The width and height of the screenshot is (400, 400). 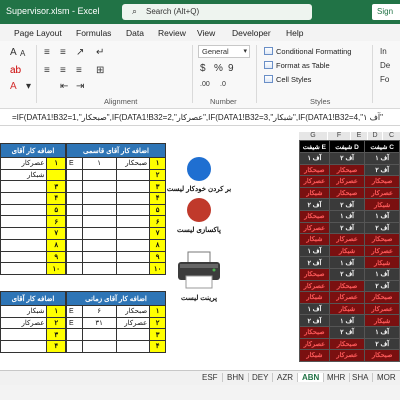 I want to click on tab-view: View, so click(x=206, y=33).